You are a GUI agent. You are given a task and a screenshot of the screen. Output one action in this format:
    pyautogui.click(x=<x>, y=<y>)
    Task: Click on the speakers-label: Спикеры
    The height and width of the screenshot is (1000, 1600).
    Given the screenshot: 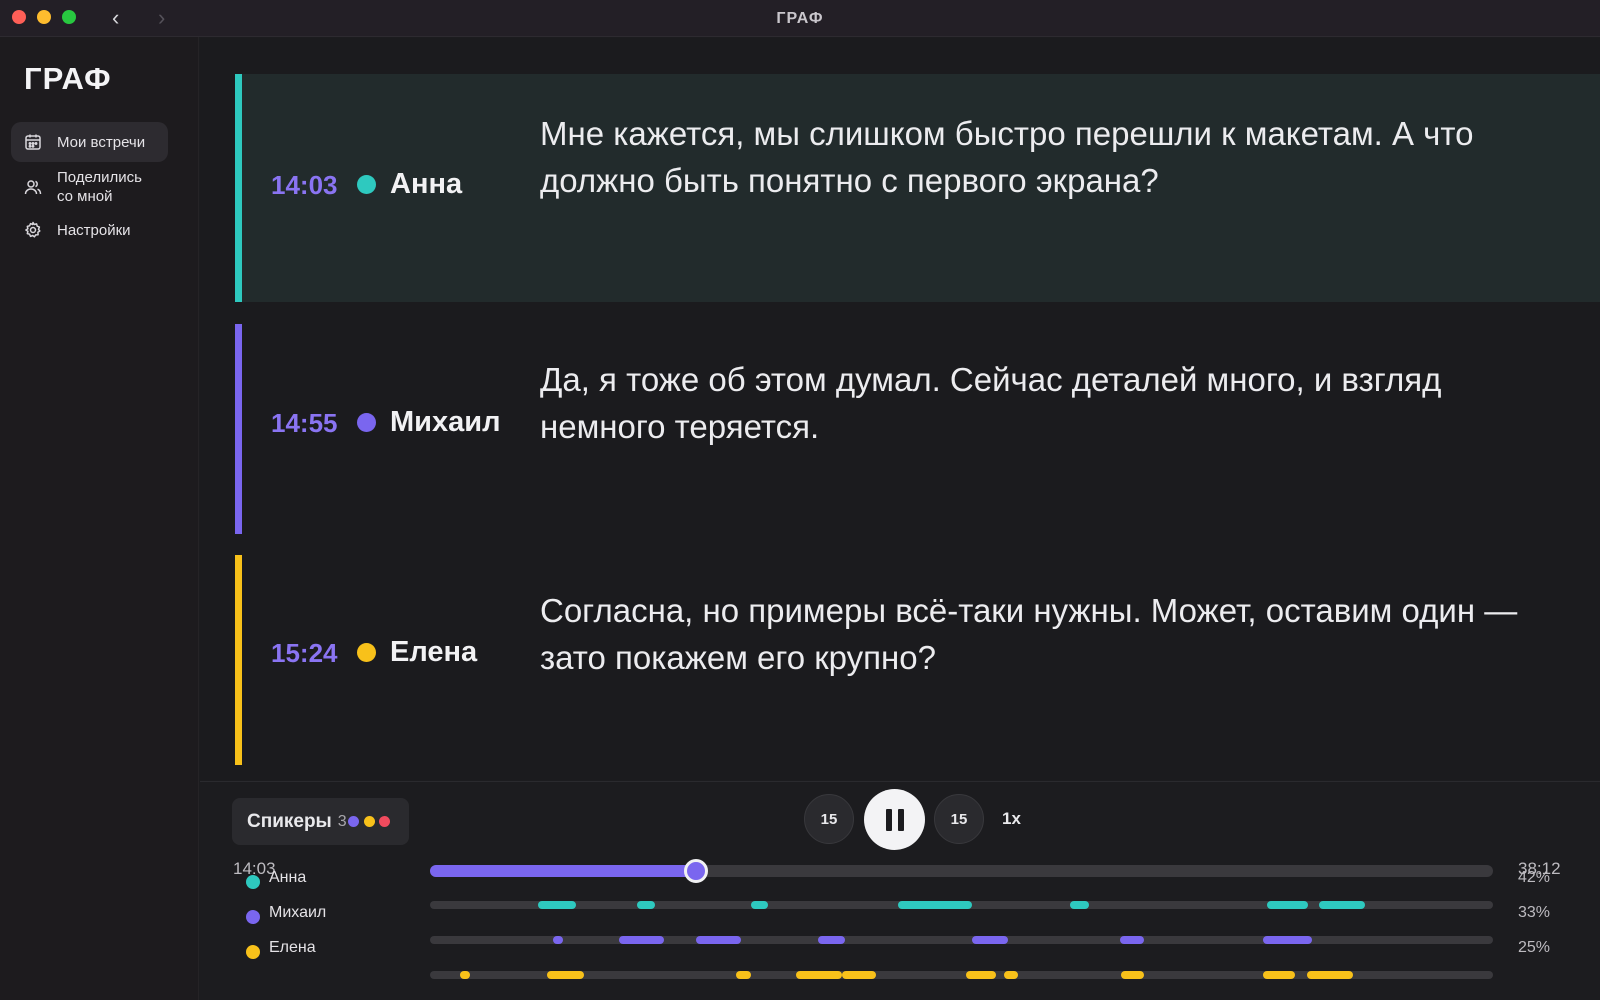 What is the action you would take?
    pyautogui.click(x=289, y=821)
    